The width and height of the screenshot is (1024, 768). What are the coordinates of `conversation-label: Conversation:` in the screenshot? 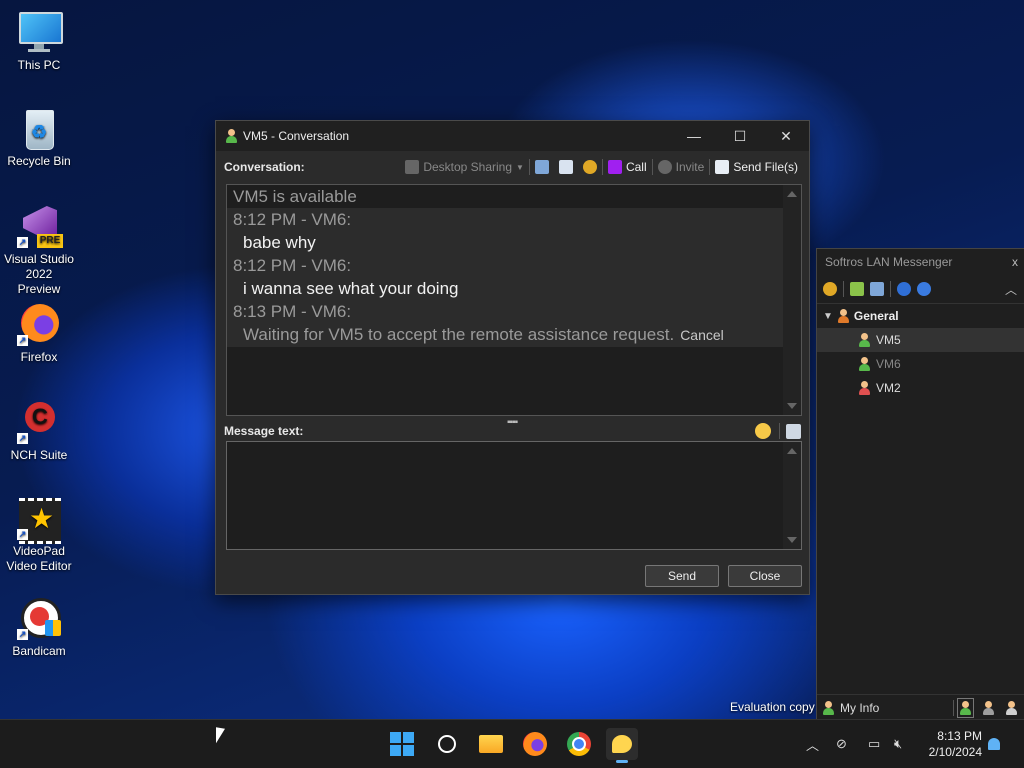 It's located at (264, 167).